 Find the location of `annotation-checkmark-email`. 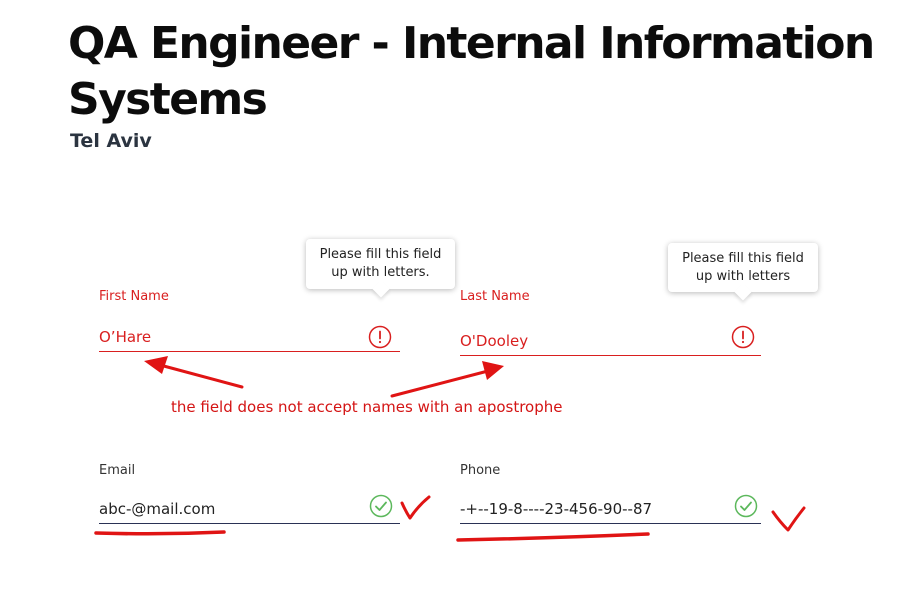

annotation-checkmark-email is located at coordinates (415, 507).